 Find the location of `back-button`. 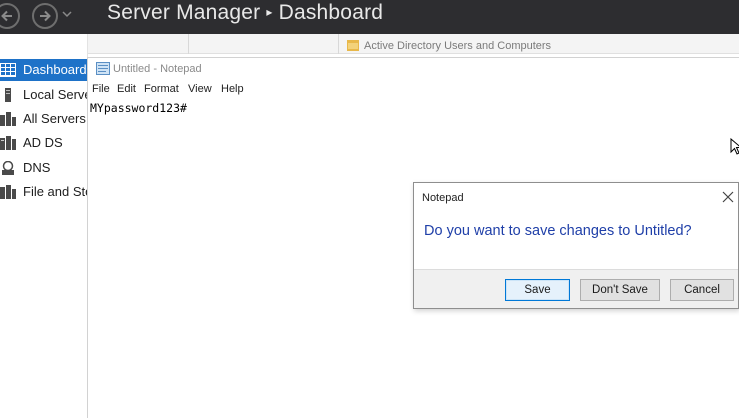

back-button is located at coordinates (10, 16).